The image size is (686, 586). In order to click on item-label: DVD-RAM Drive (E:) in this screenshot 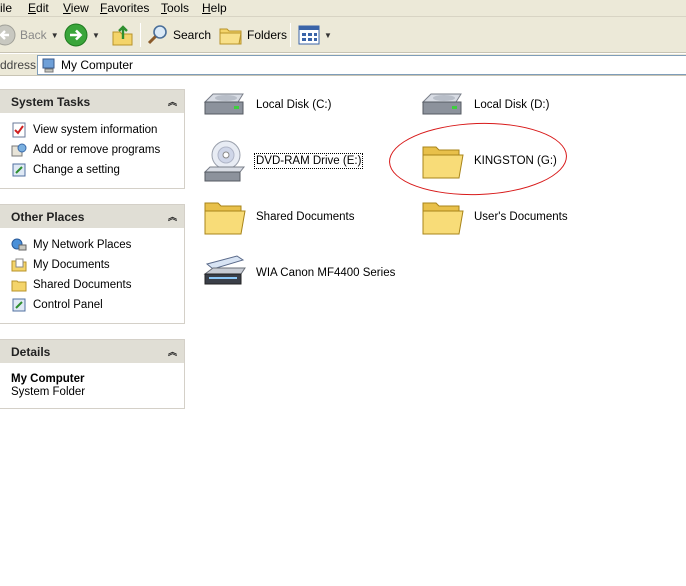, I will do `click(308, 161)`.